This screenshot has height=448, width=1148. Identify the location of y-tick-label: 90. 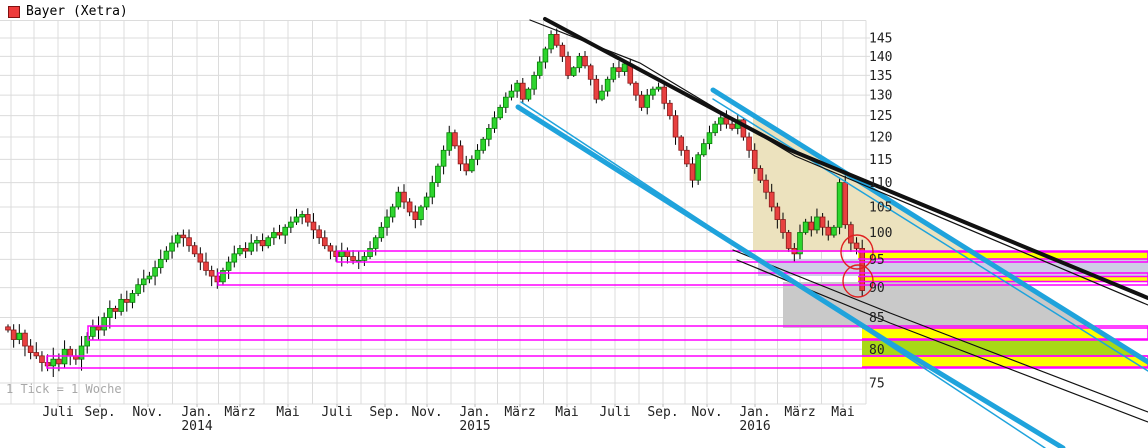
(877, 288).